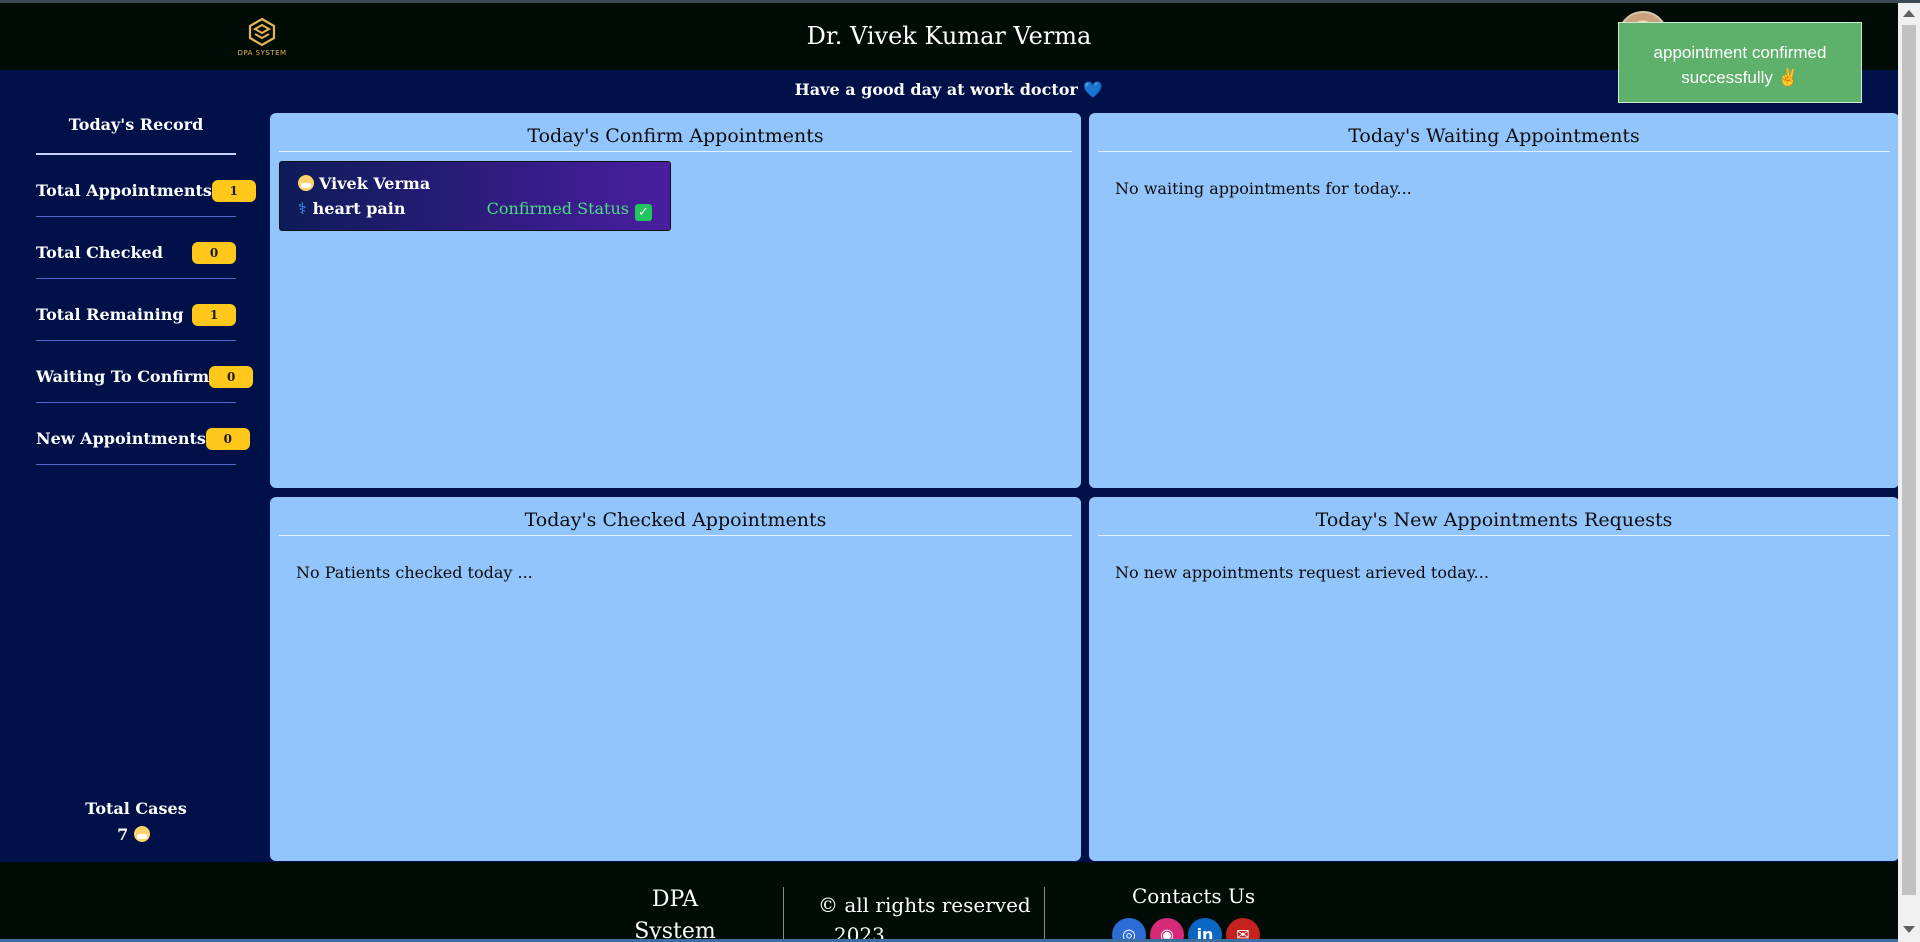  What do you see at coordinates (123, 376) in the screenshot?
I see `stat-label: Waiting To Confirm` at bounding box center [123, 376].